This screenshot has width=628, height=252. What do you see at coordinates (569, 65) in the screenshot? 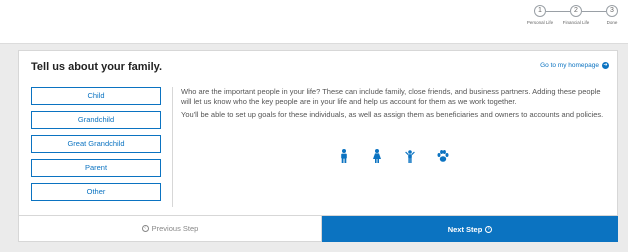
I see `homepage-link-label: Go to my homepage` at bounding box center [569, 65].